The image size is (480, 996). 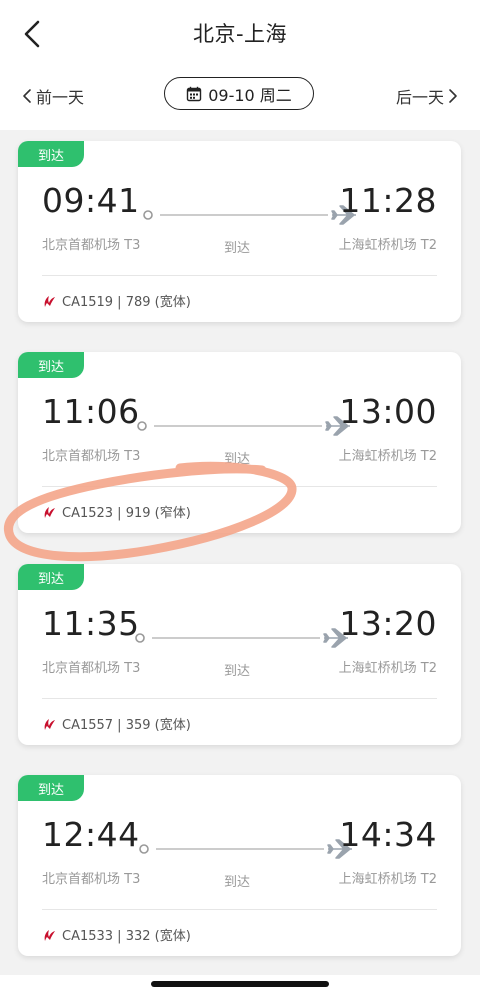 I want to click on flight-info-row: CA1519 | 789 (宽体), so click(x=116, y=300).